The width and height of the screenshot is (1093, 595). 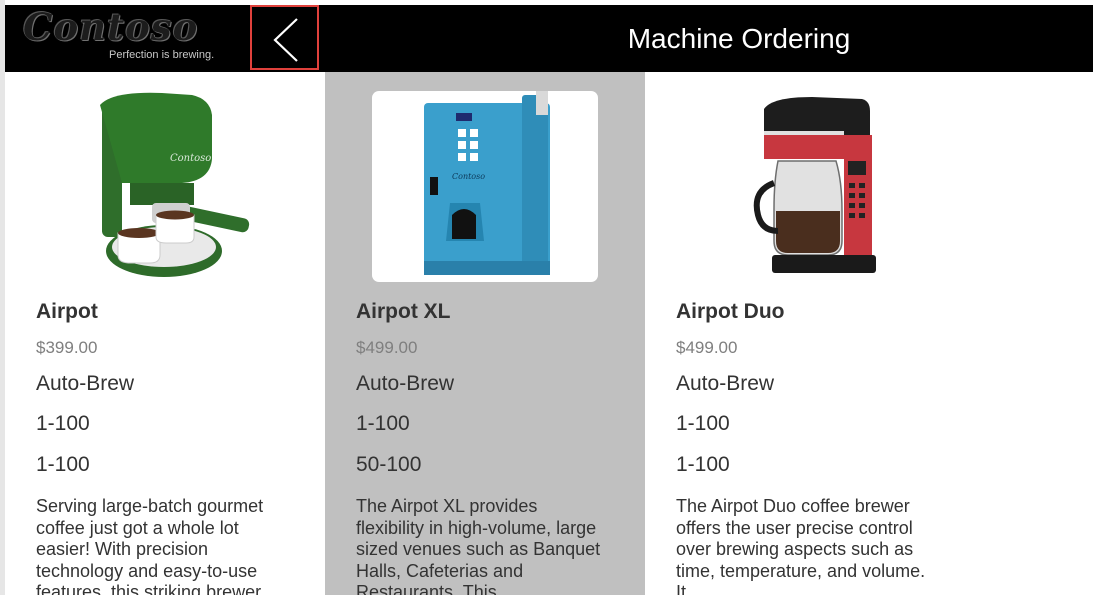 I want to click on product-price: $399.00, so click(x=67, y=347).